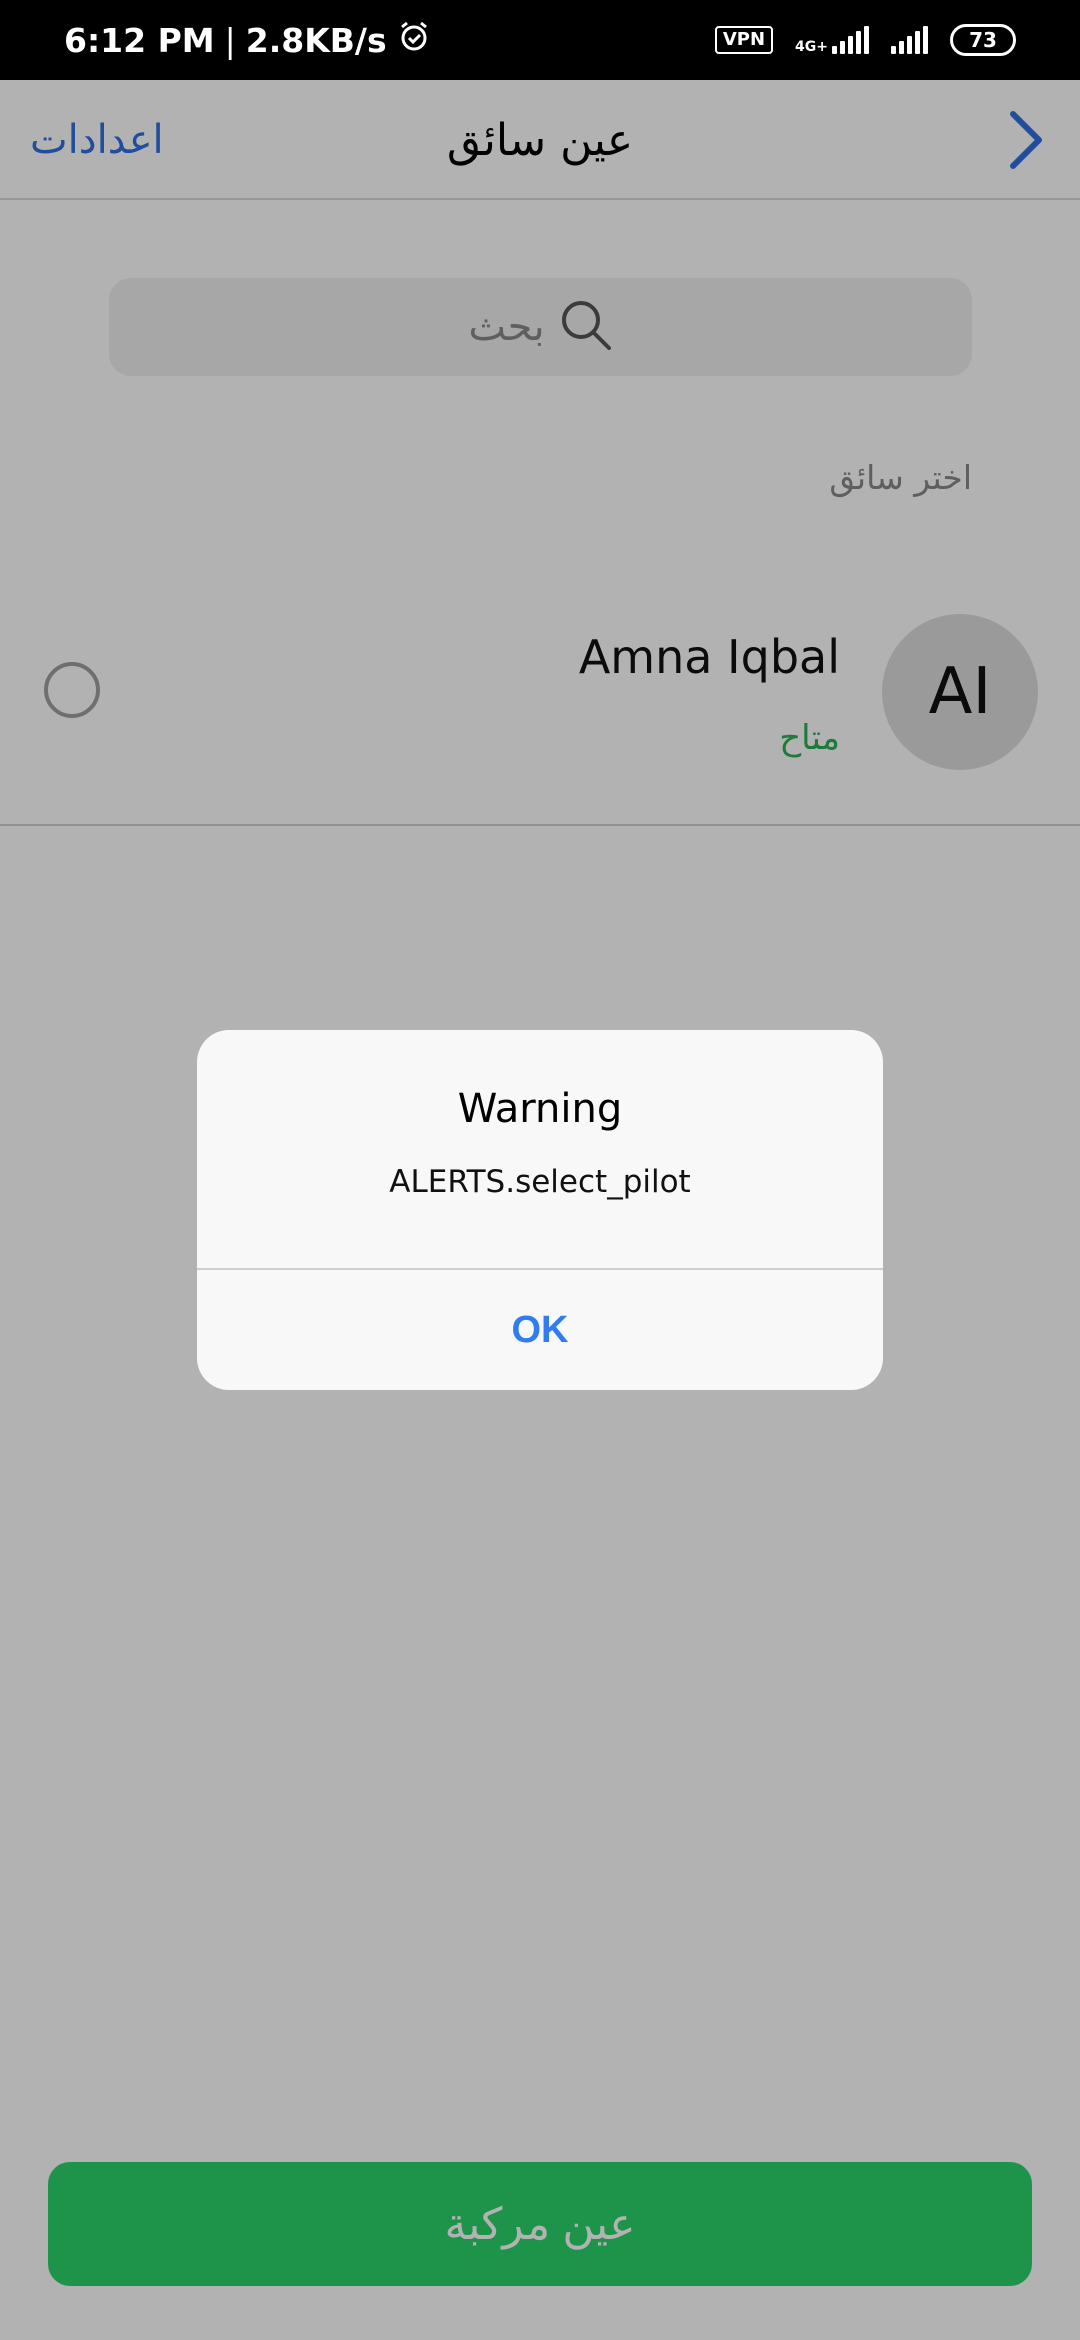 The height and width of the screenshot is (2340, 1080). I want to click on alert-dialog: Warning ALERTS.select_pilot OK, so click(540, 1210).